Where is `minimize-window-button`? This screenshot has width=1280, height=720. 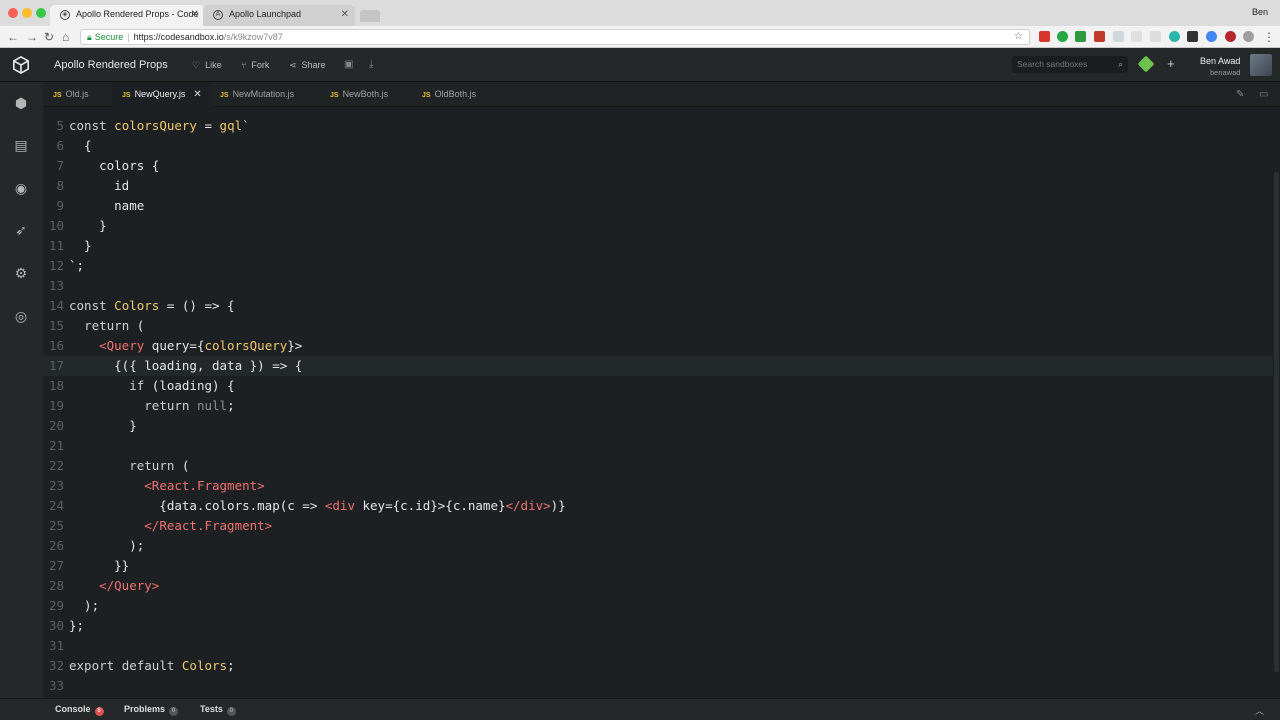 minimize-window-button is located at coordinates (27, 13).